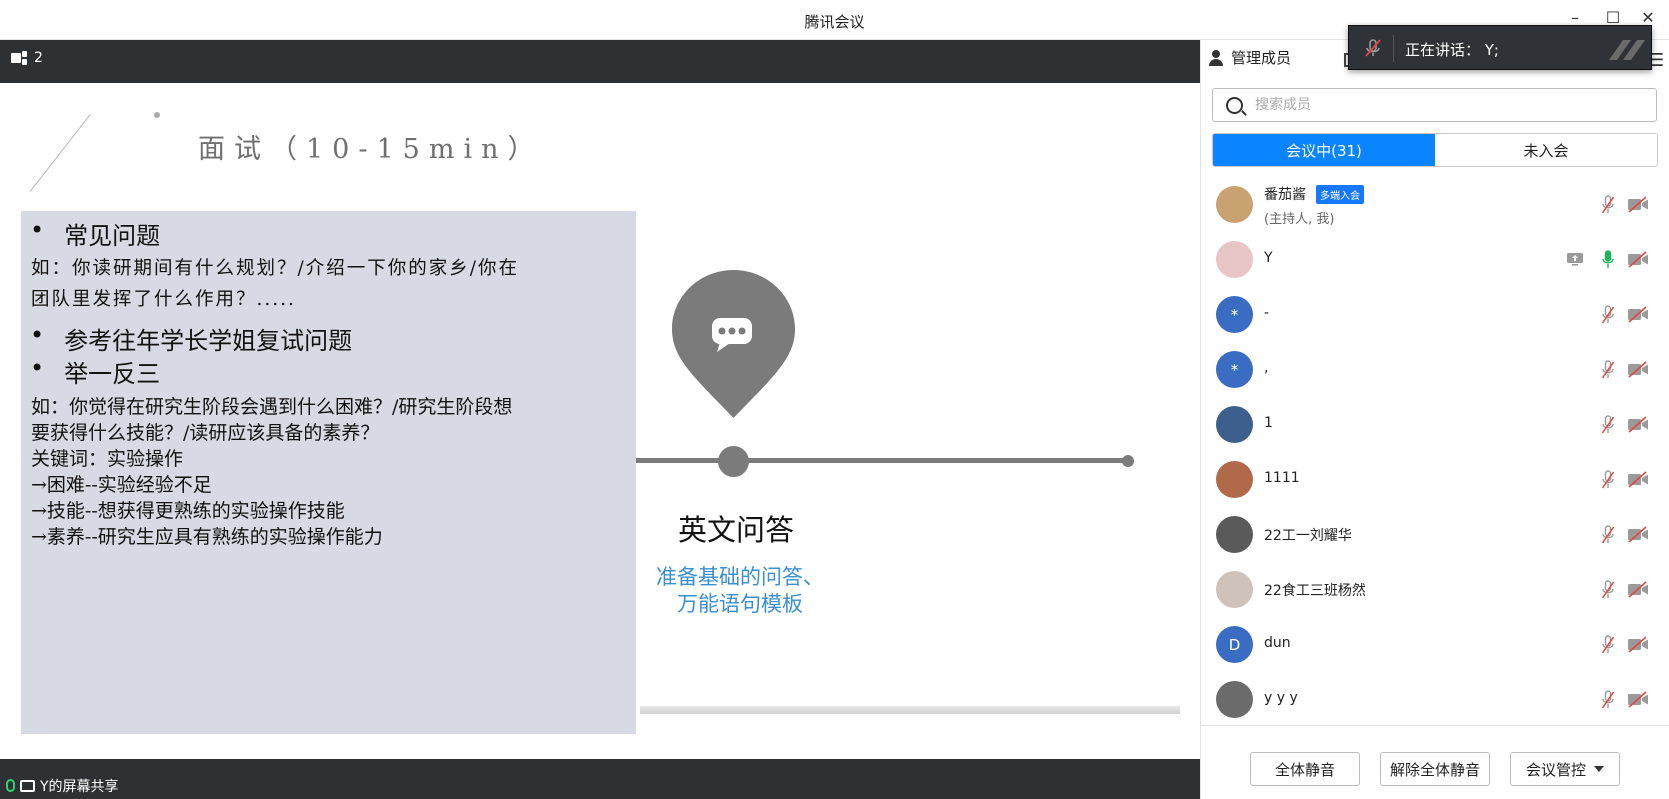 This screenshot has width=1669, height=799. Describe the element at coordinates (1277, 643) in the screenshot. I see `member-name: dun` at that location.